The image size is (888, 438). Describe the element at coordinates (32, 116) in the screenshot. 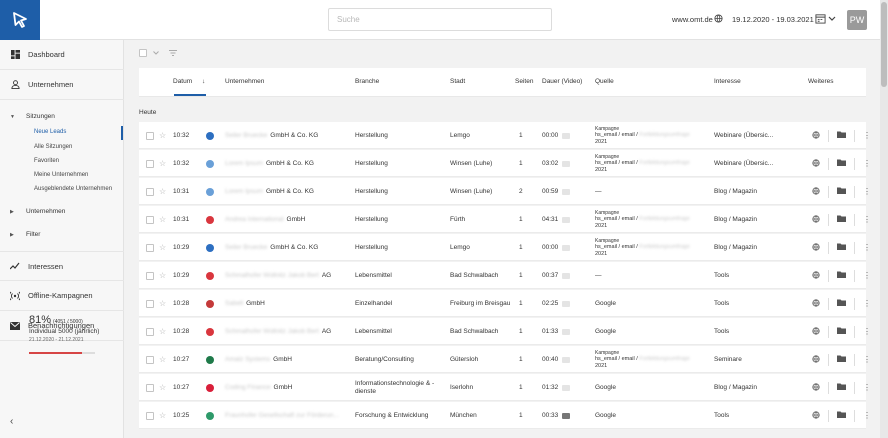

I see `sidebar-group-sitzungen: ▼ Sitzungen` at that location.